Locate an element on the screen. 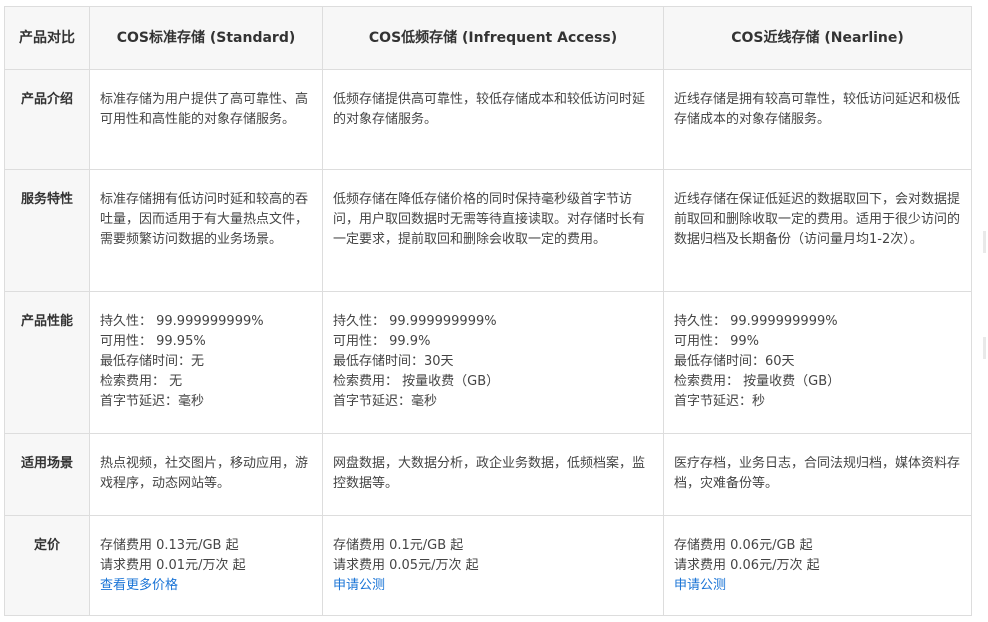 The width and height of the screenshot is (988, 622). scenarios-standard: 热点视频，社交图片，移动应用，游戏程序，动态网站等。 is located at coordinates (206, 474).